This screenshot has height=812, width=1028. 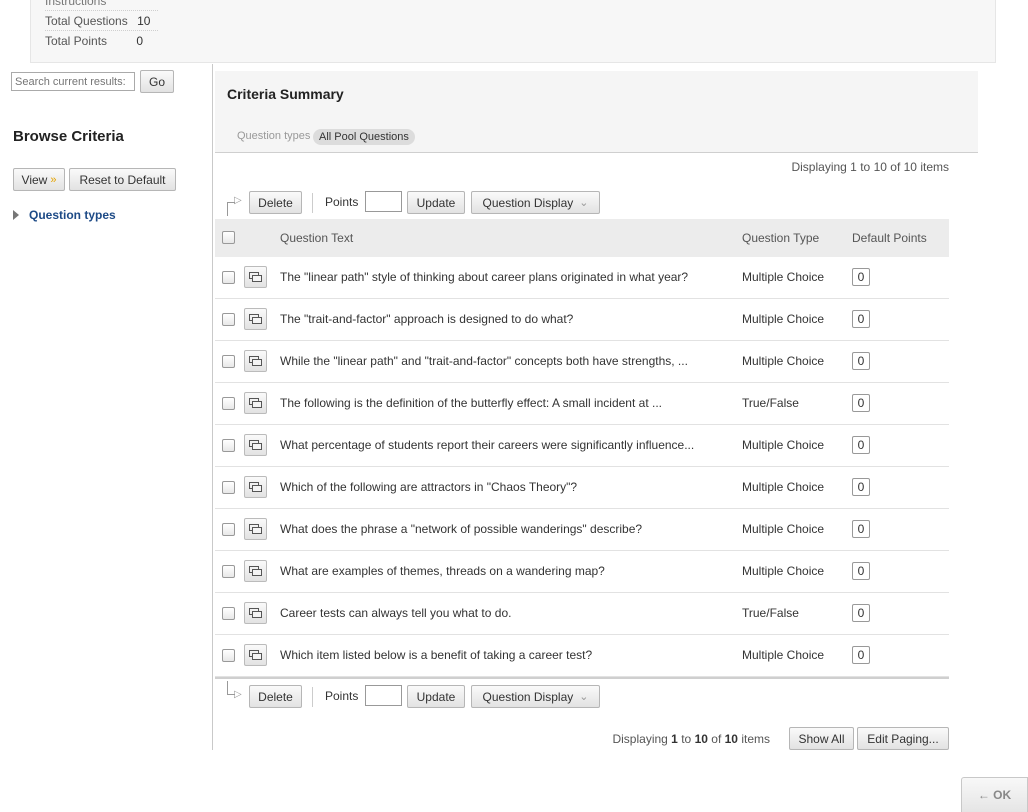 What do you see at coordinates (364, 137) in the screenshot?
I see `question-types-chip: All Pool Questions` at bounding box center [364, 137].